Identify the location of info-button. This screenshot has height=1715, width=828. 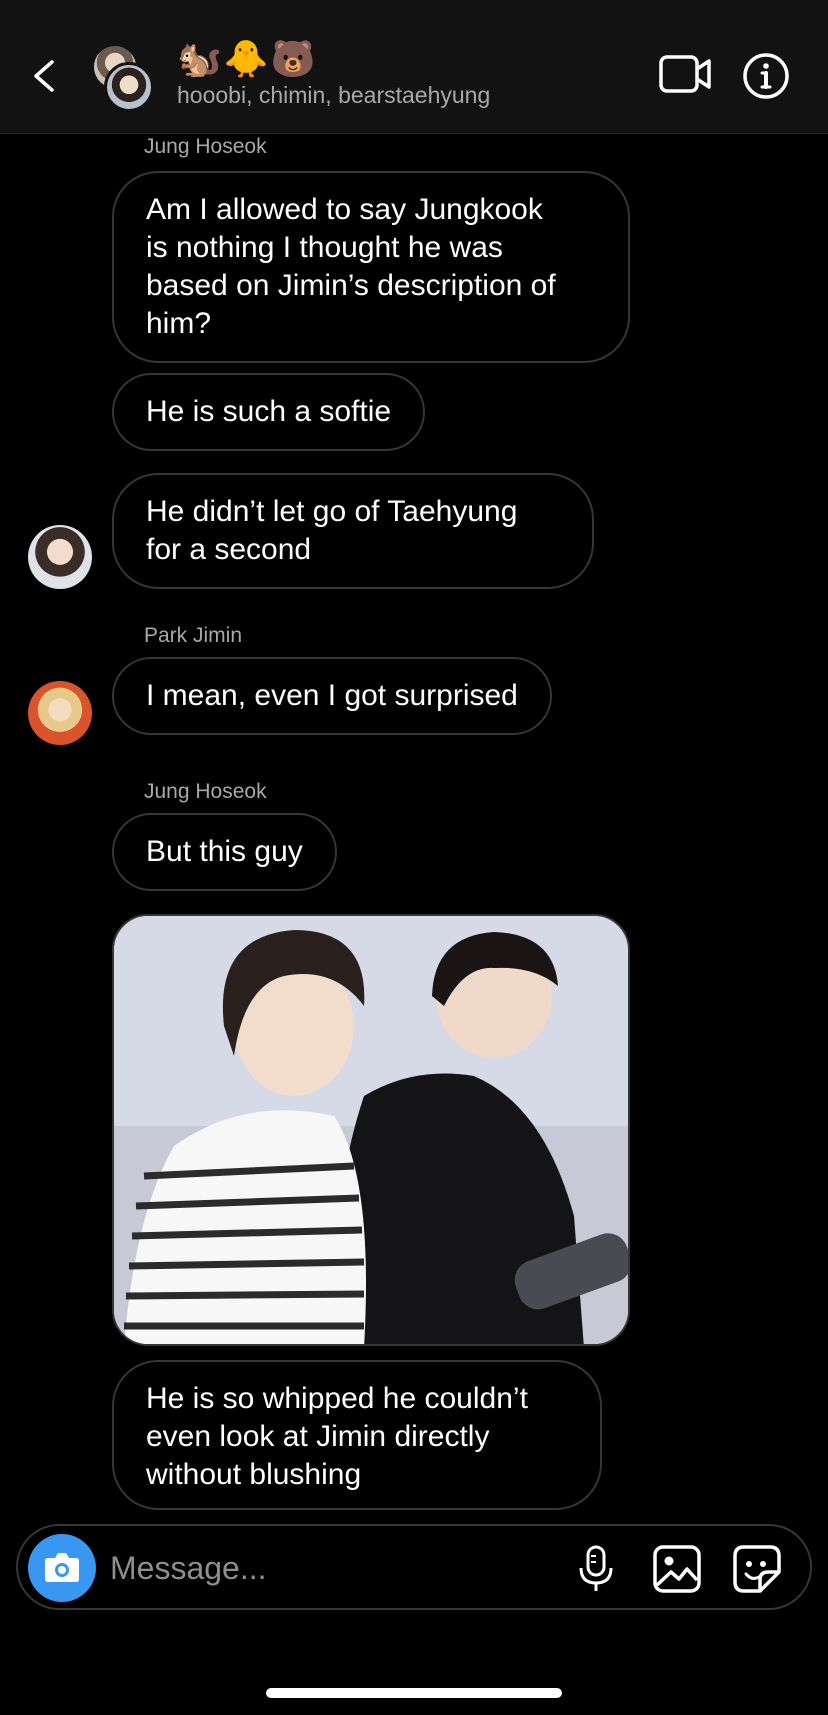
(766, 76).